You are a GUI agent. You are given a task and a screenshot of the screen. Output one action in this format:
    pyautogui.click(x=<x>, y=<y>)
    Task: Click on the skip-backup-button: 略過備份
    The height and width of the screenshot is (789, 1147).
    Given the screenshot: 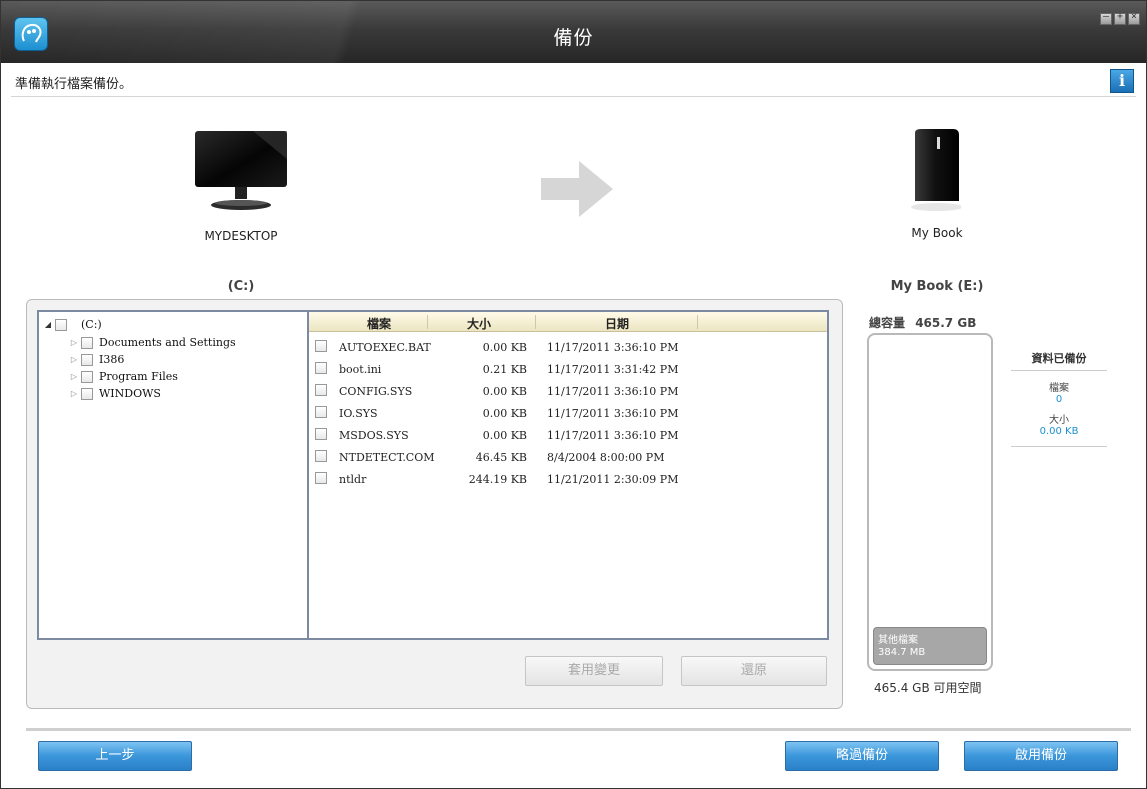 What is the action you would take?
    pyautogui.click(x=862, y=756)
    